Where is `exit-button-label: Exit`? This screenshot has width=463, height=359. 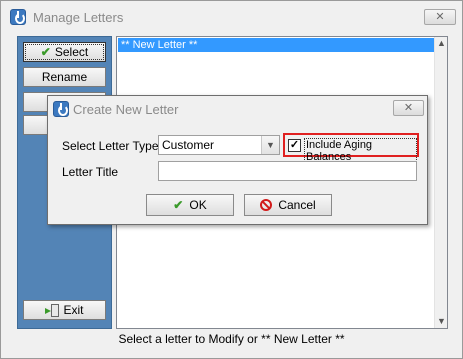
exit-button-label: Exit is located at coordinates (73, 310).